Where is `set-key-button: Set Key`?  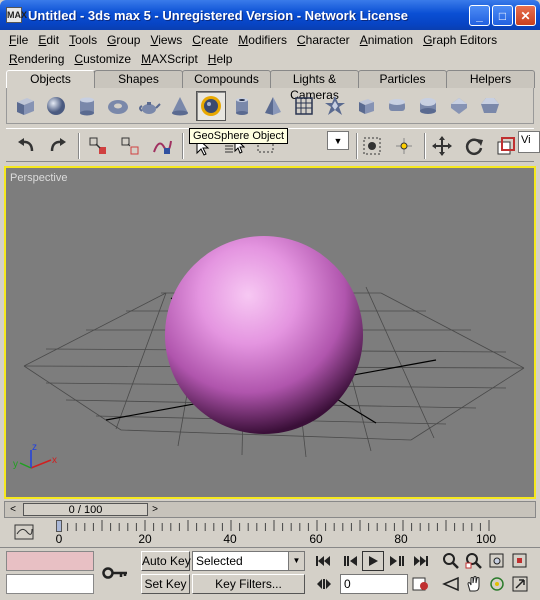 set-key-button: Set Key is located at coordinates (165, 584).